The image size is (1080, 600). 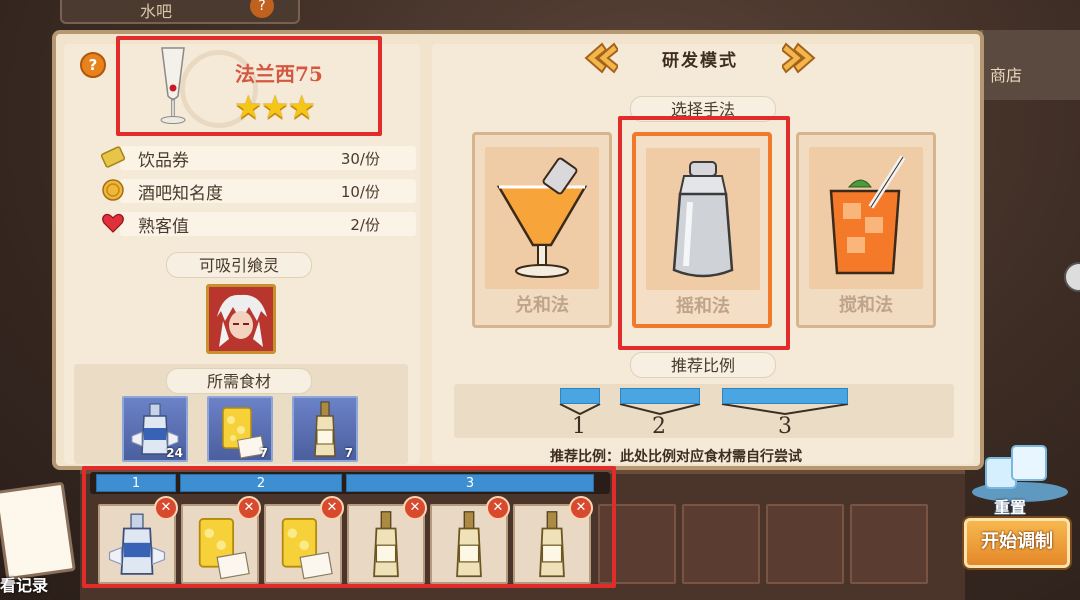 I want to click on spirit-portrait, so click(x=241, y=319).